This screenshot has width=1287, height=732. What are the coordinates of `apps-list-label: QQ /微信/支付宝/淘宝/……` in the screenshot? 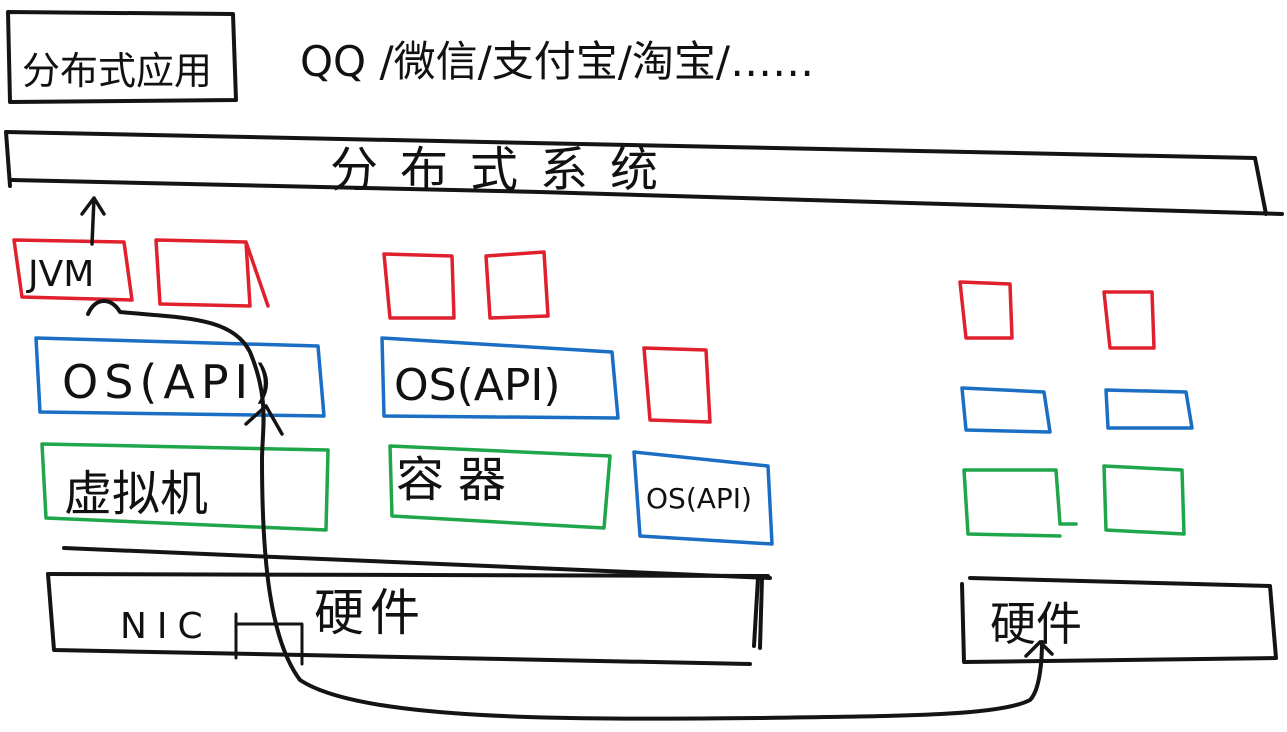 It's located at (557, 61).